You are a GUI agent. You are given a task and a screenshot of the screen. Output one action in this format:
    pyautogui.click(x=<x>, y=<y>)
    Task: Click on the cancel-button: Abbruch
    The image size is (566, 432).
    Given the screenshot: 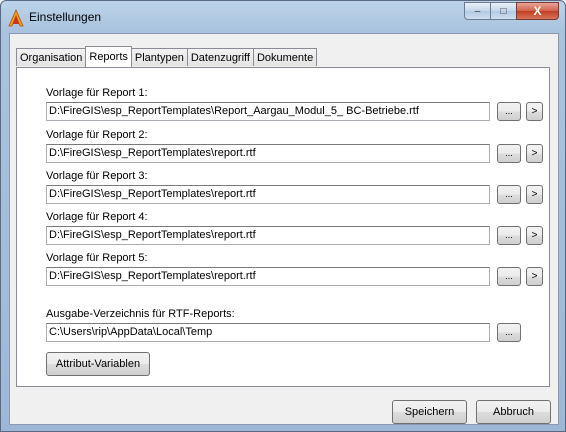 What is the action you would take?
    pyautogui.click(x=513, y=412)
    